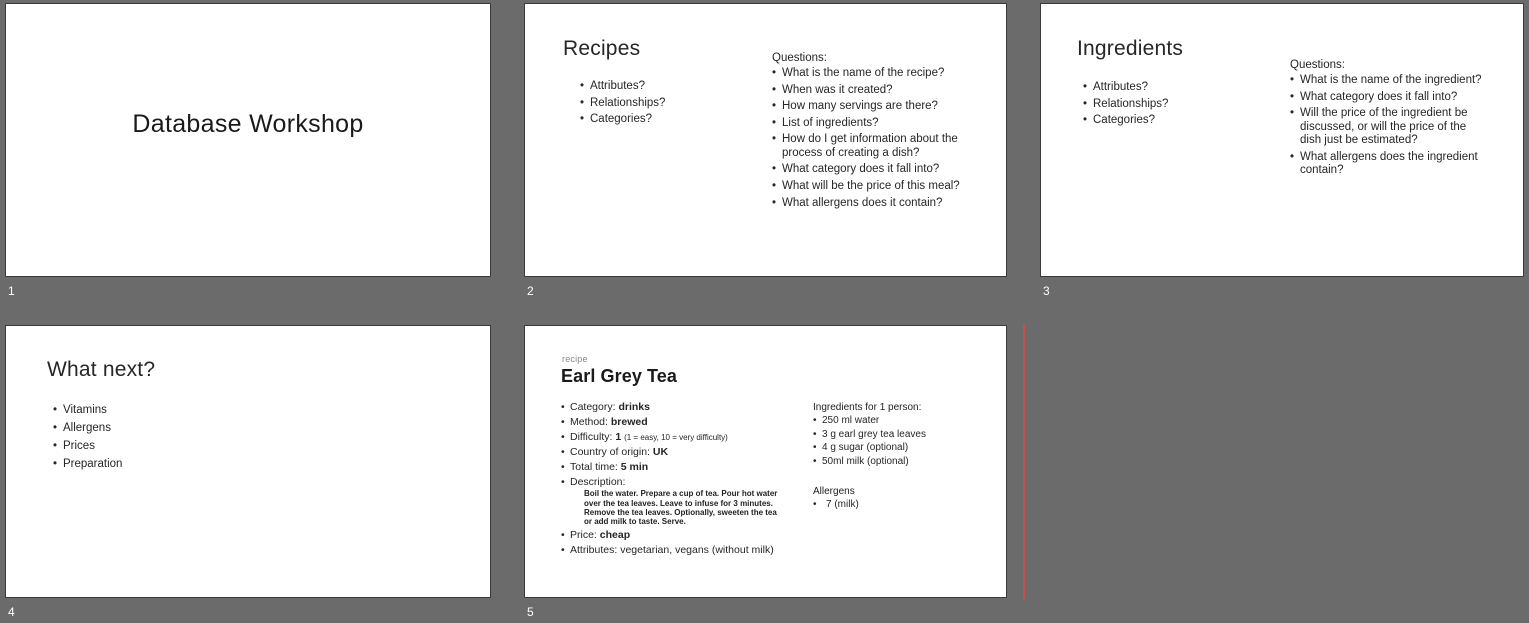  I want to click on slide-4-title: What next?, so click(101, 369).